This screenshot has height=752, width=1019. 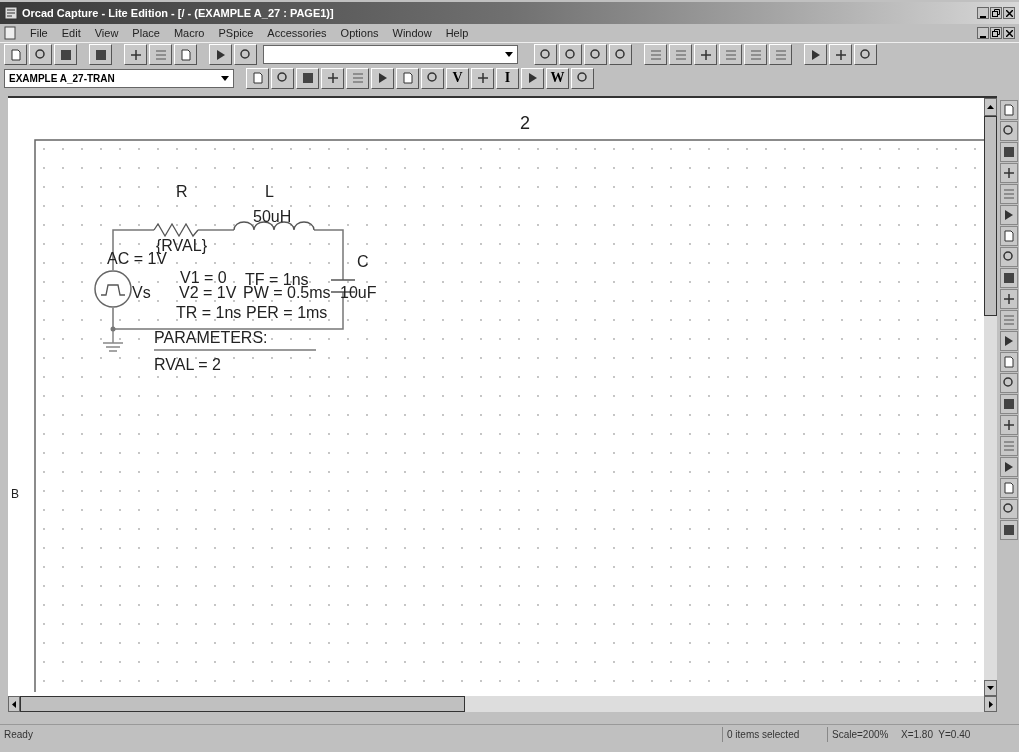 I want to click on part-reference: C, so click(x=363, y=261).